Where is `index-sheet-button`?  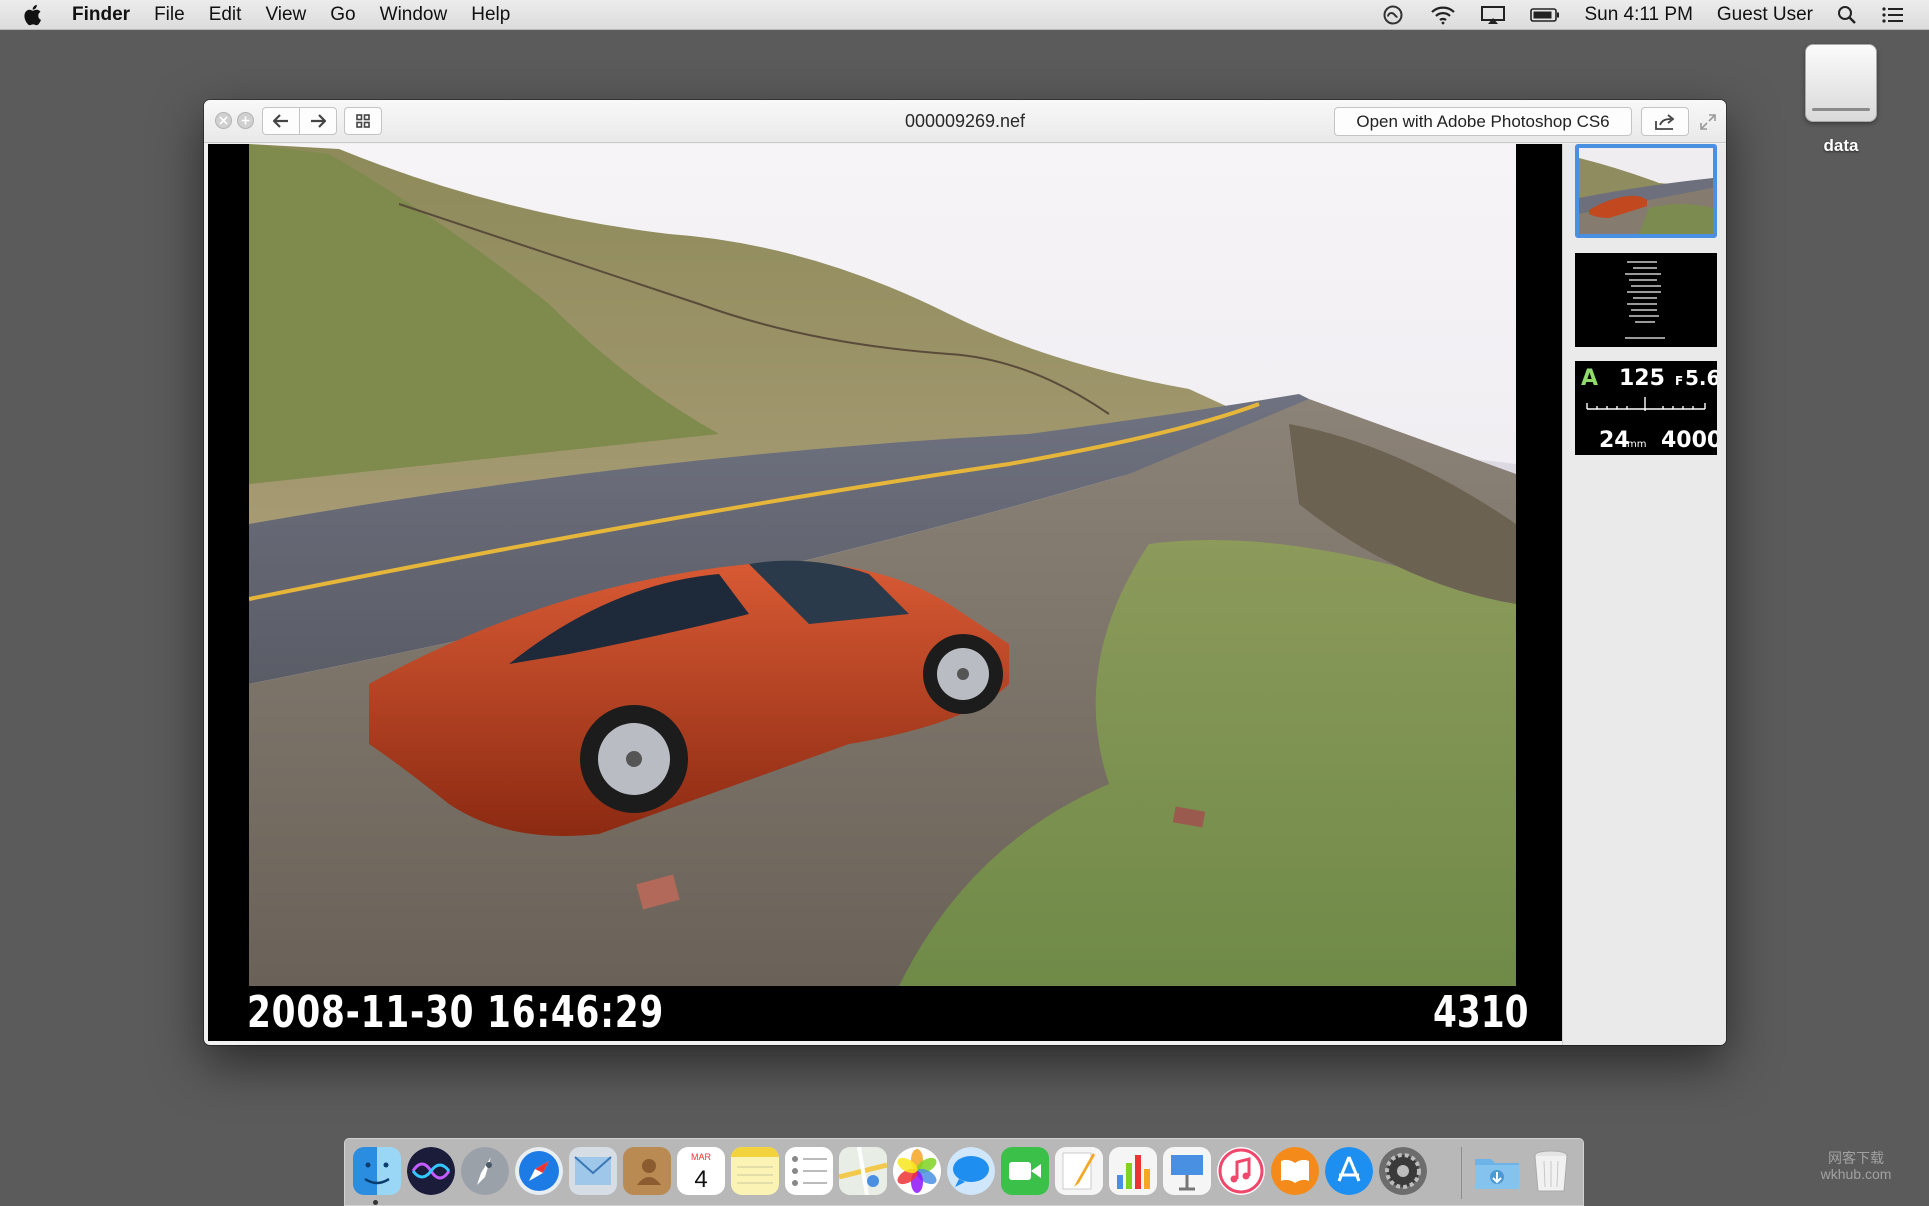 index-sheet-button is located at coordinates (363, 121).